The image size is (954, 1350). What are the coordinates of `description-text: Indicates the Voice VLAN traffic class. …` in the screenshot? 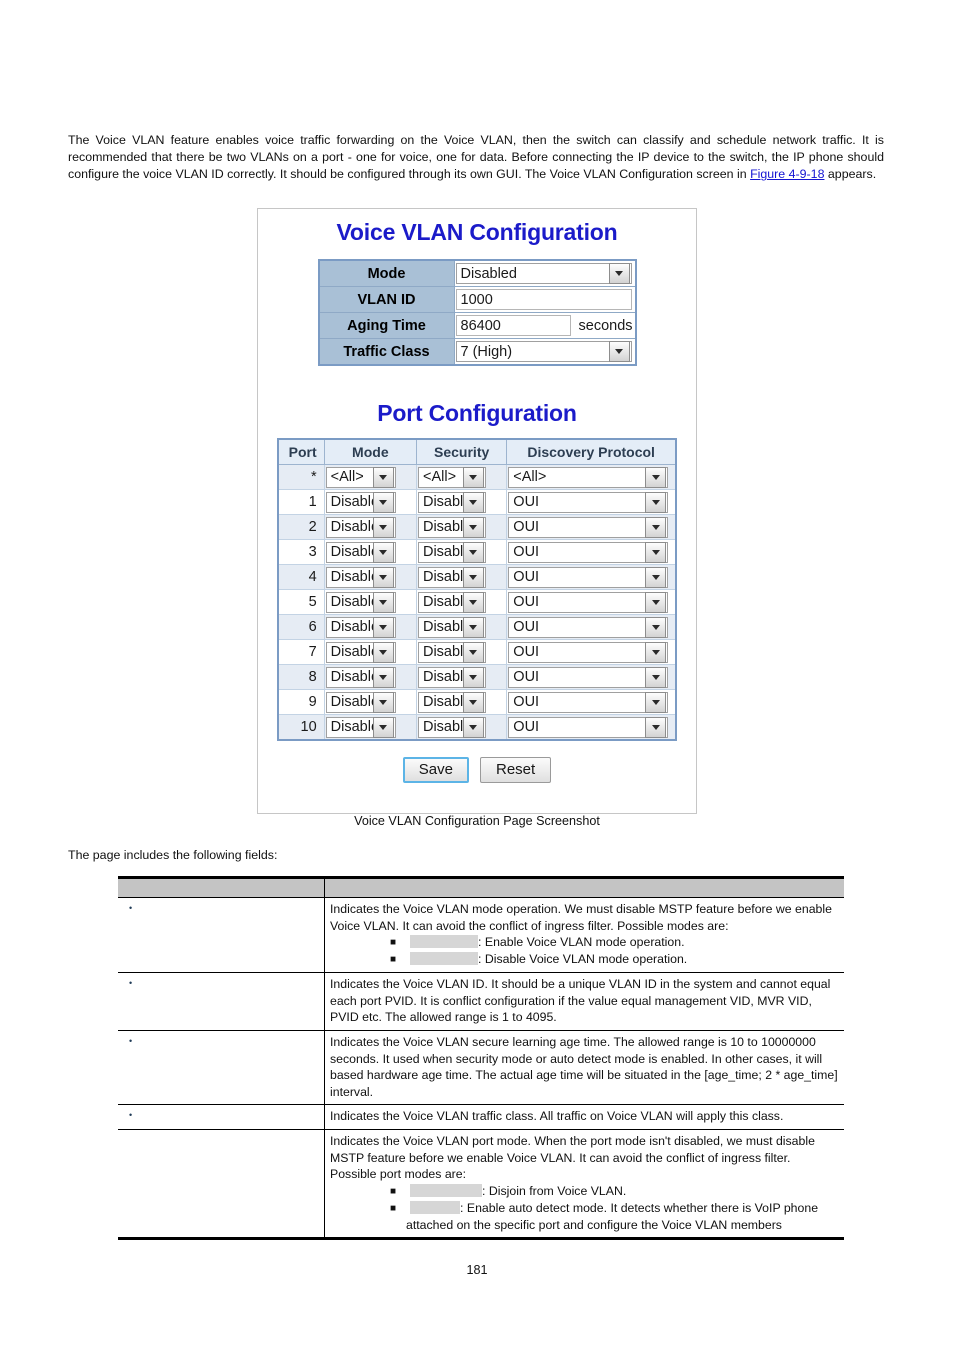 It's located at (557, 1116).